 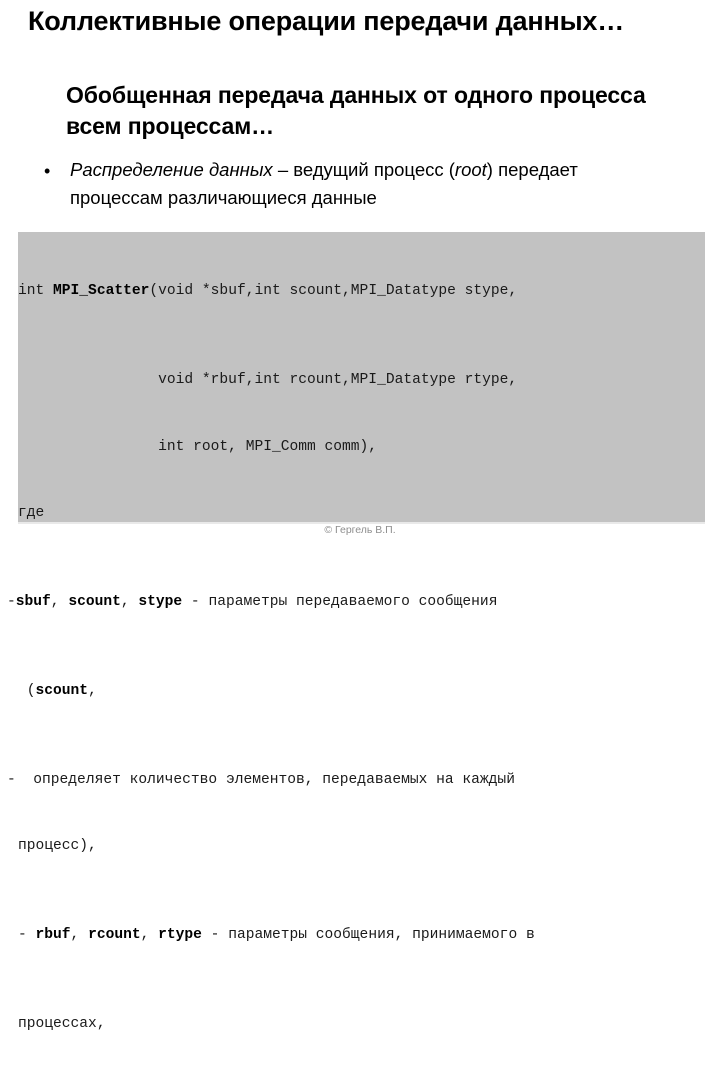 I want to click on footer-copyright: © Гергель В.П., so click(x=360, y=530).